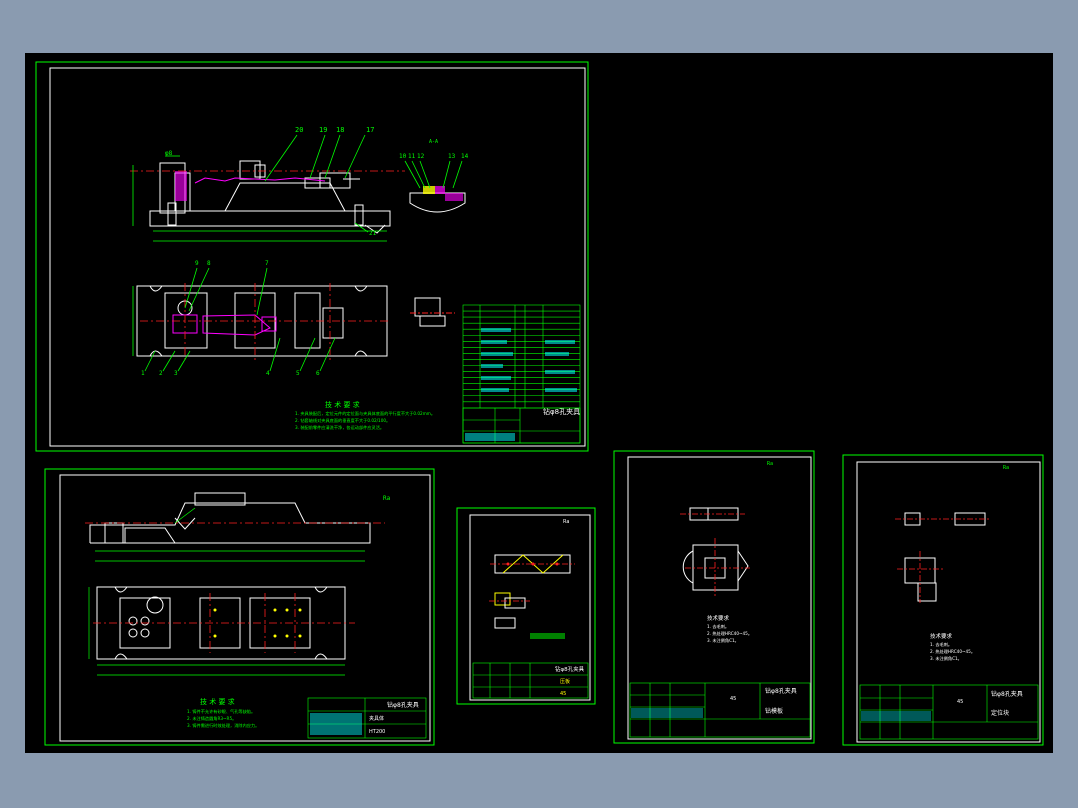  Describe the element at coordinates (211, 718) in the screenshot. I see `body-tech-req-line-2: 2. 未注铸造圆角R3~R5。` at that location.